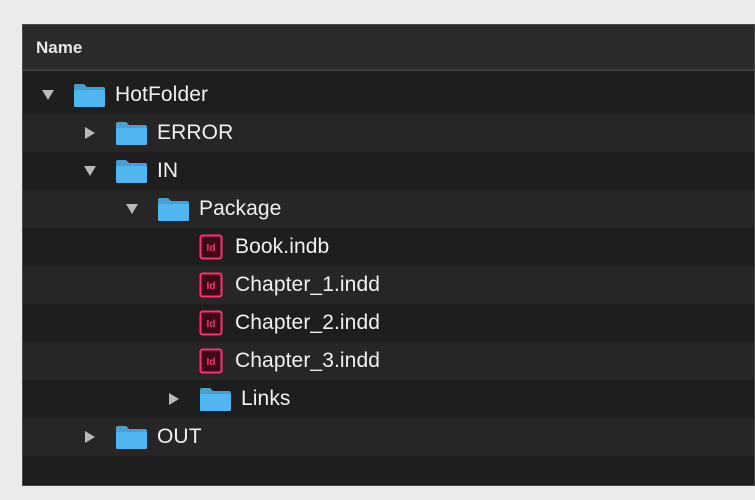  What do you see at coordinates (195, 132) in the screenshot?
I see `folder-name: ERROR` at bounding box center [195, 132].